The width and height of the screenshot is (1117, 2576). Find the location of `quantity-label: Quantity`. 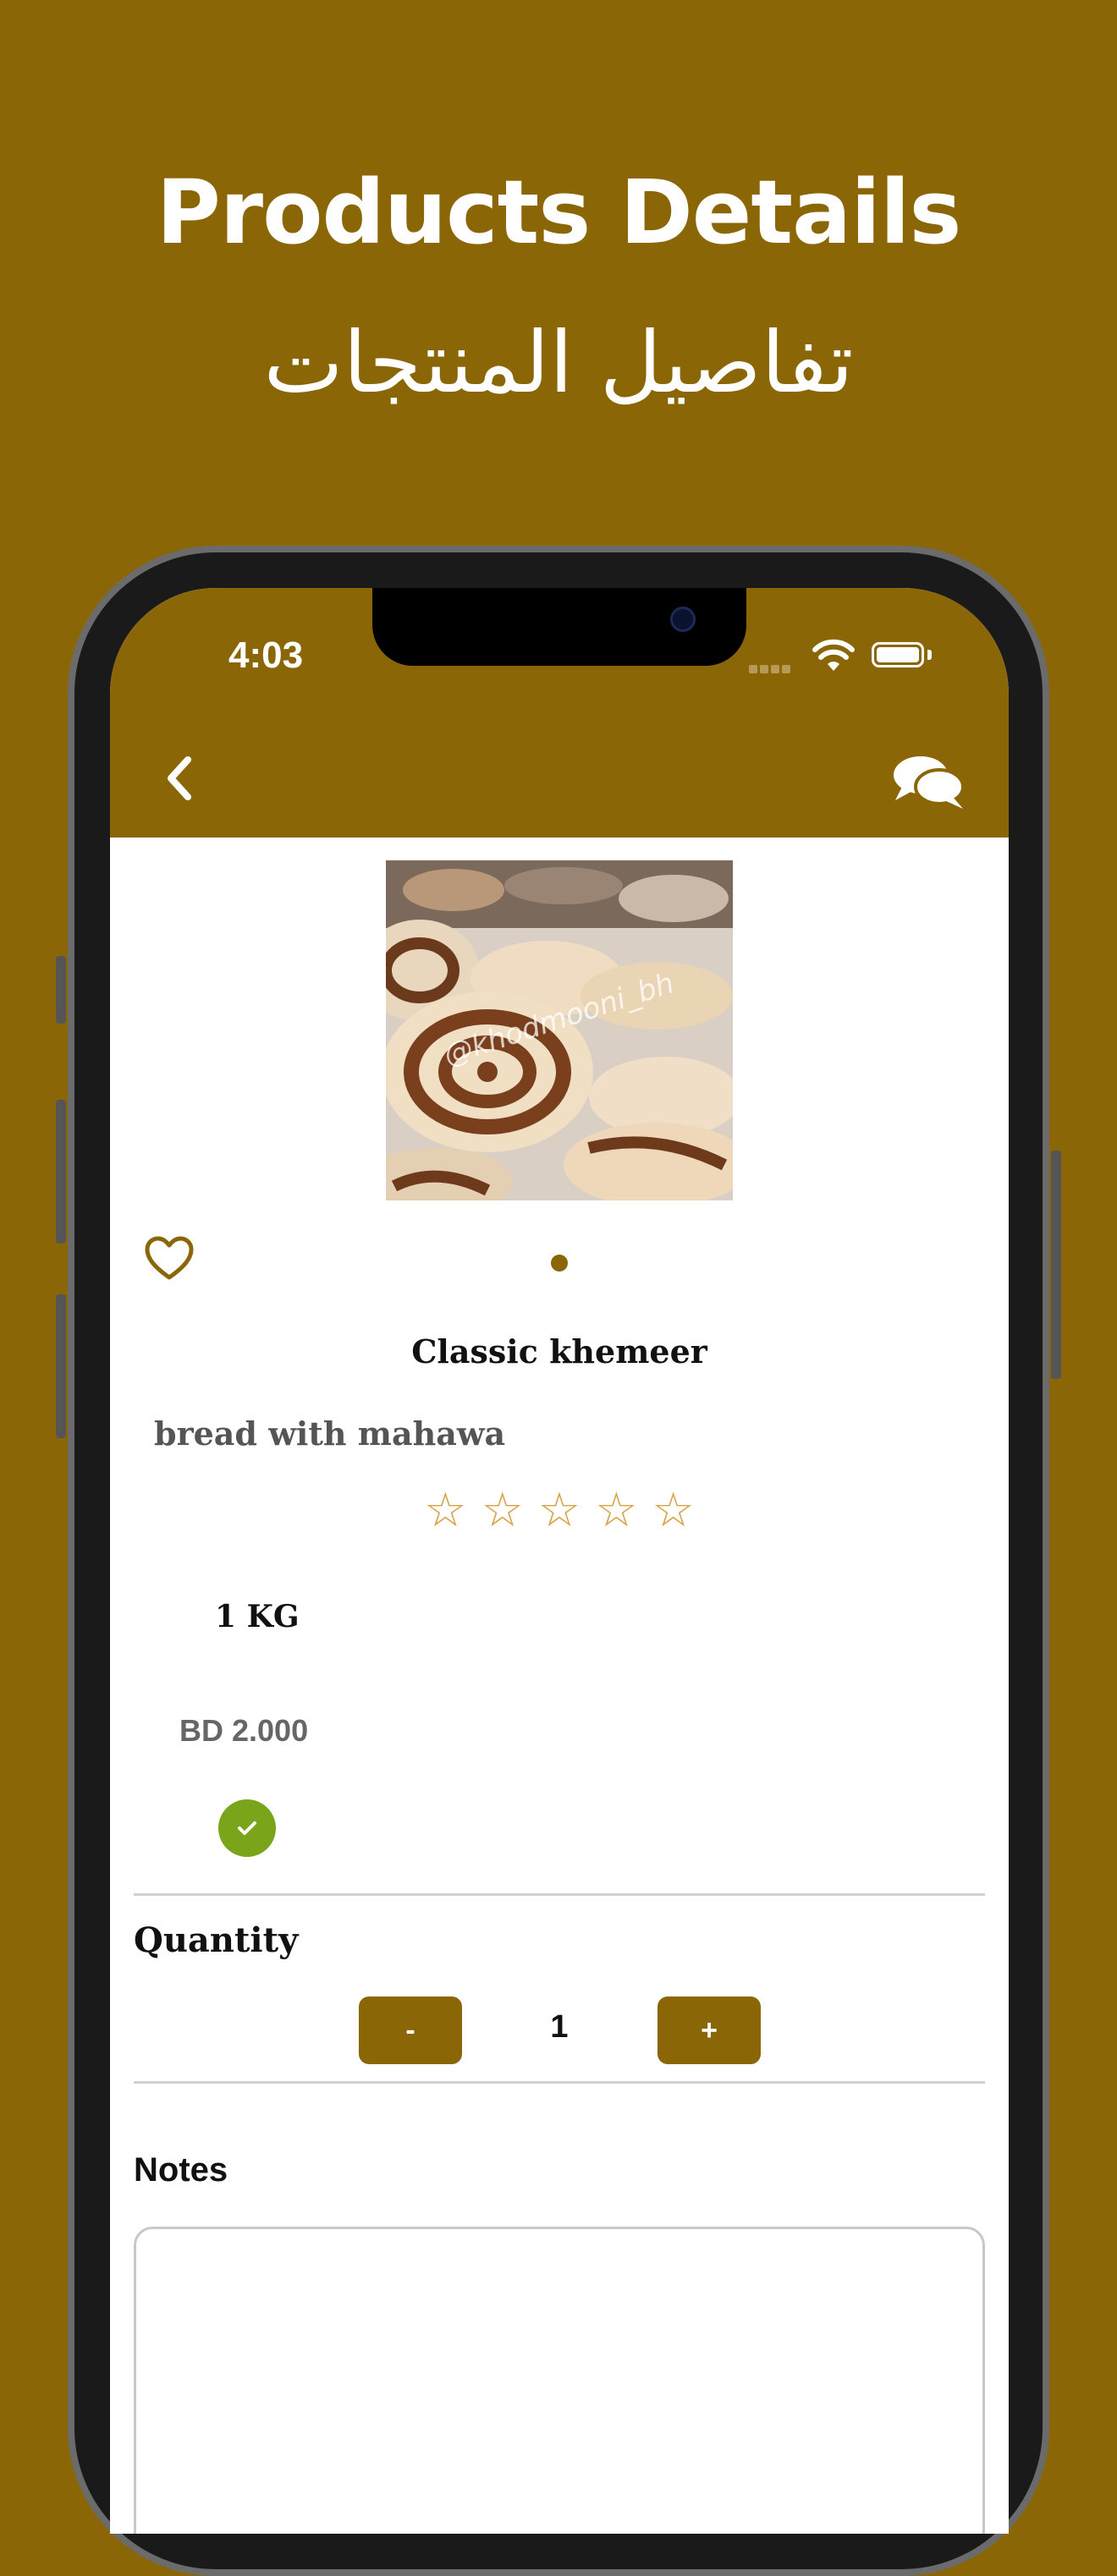

quantity-label: Quantity is located at coordinates (216, 1940).